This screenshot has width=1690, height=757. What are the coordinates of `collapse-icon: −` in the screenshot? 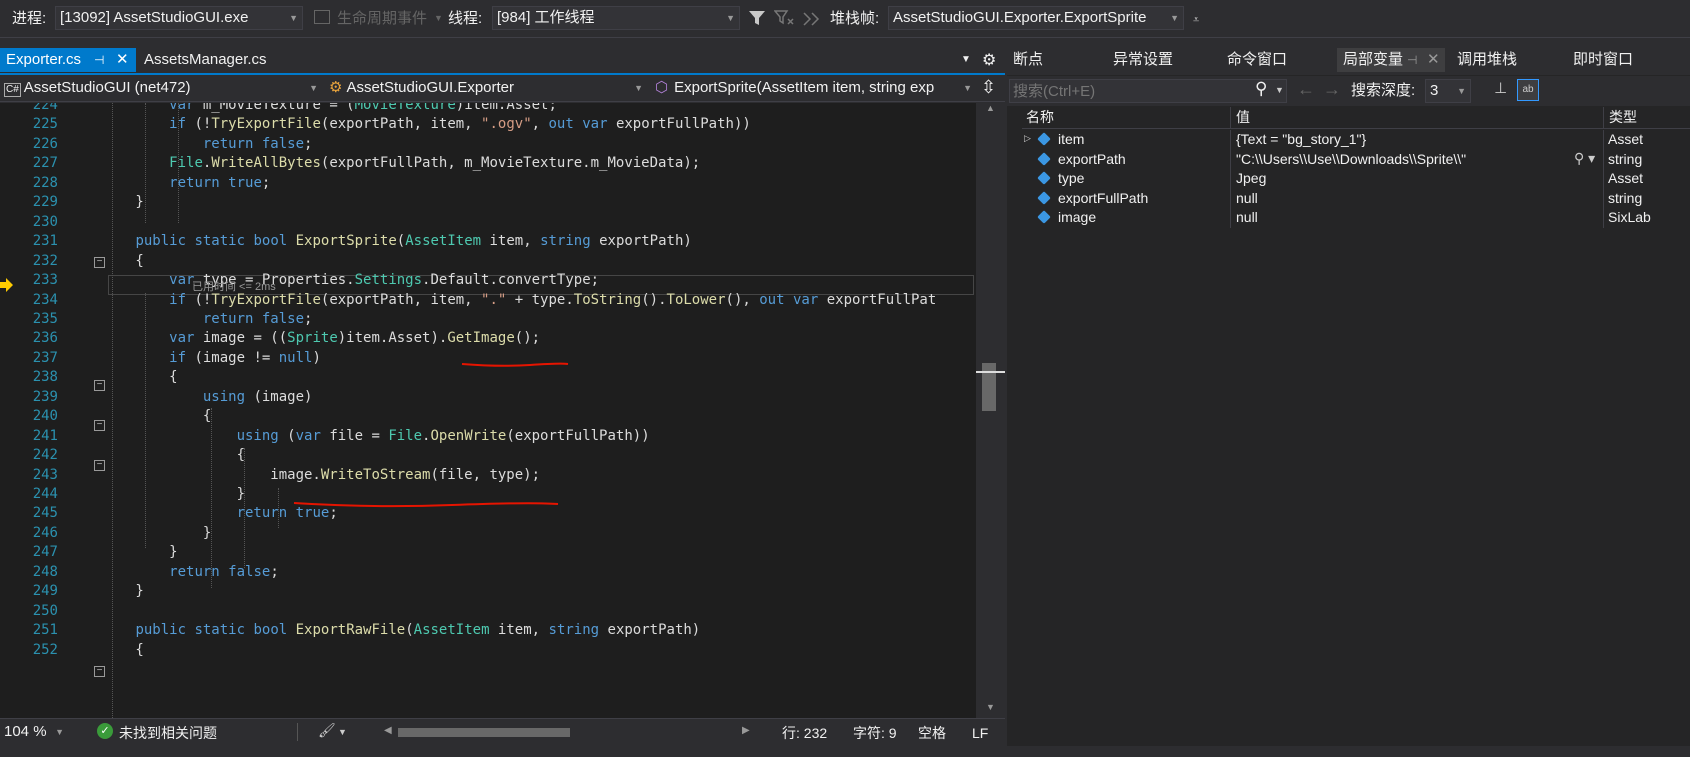 It's located at (99, 671).